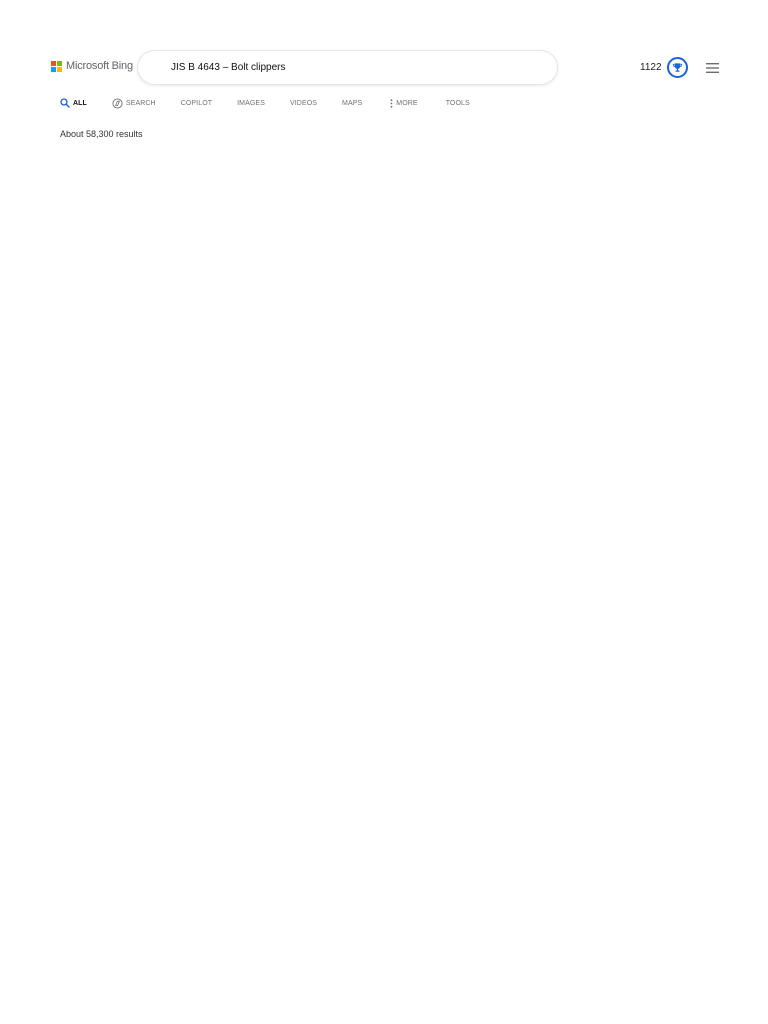 The width and height of the screenshot is (768, 1024). I want to click on tab-more: MORE, so click(404, 103).